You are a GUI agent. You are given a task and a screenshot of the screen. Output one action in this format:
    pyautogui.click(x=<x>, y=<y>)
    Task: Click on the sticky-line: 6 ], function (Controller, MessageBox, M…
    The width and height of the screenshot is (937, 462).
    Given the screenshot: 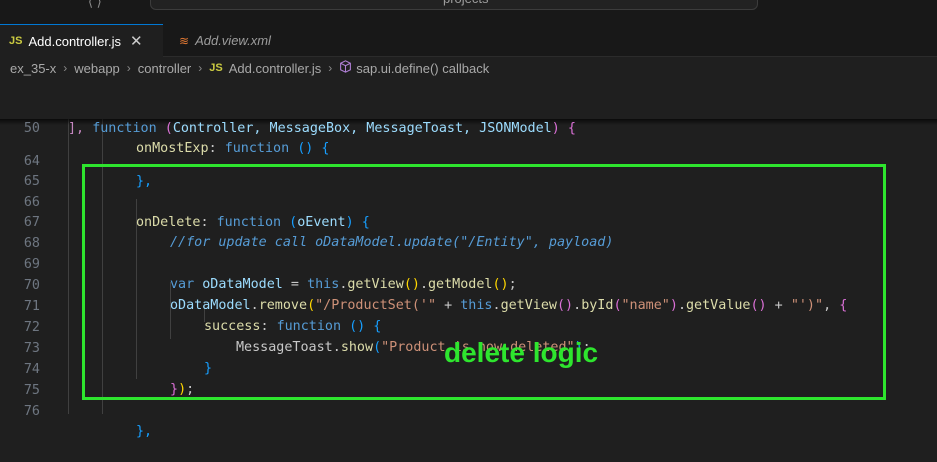 What is the action you would take?
    pyautogui.click(x=468, y=107)
    